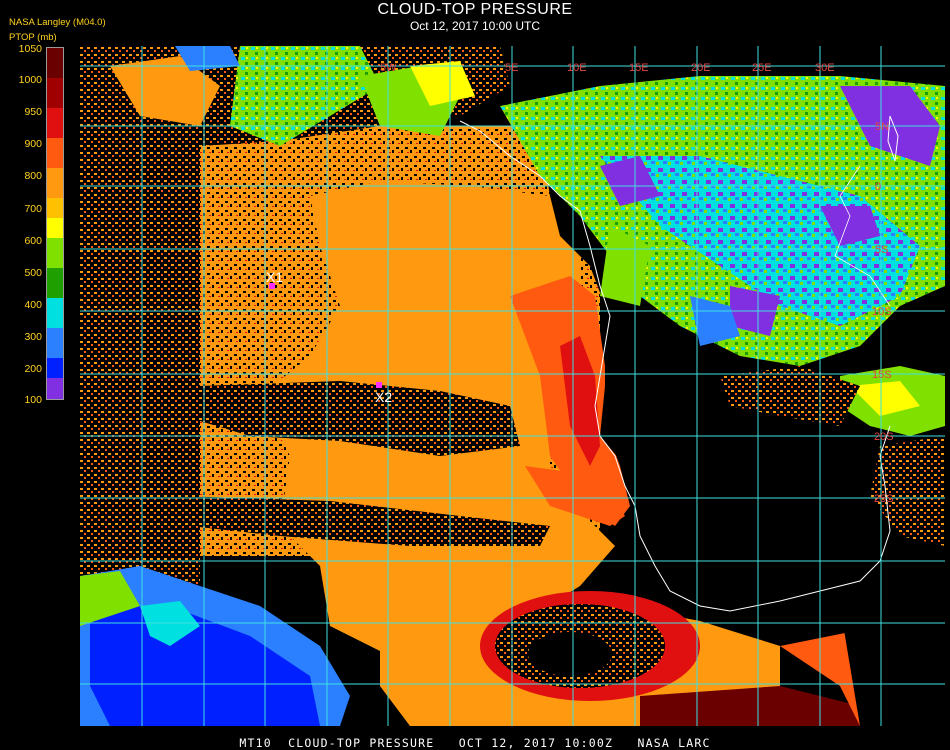  Describe the element at coordinates (475, 26) in the screenshot. I see `map-datetime: Oct 12, 2017 10:00 UTC` at that location.